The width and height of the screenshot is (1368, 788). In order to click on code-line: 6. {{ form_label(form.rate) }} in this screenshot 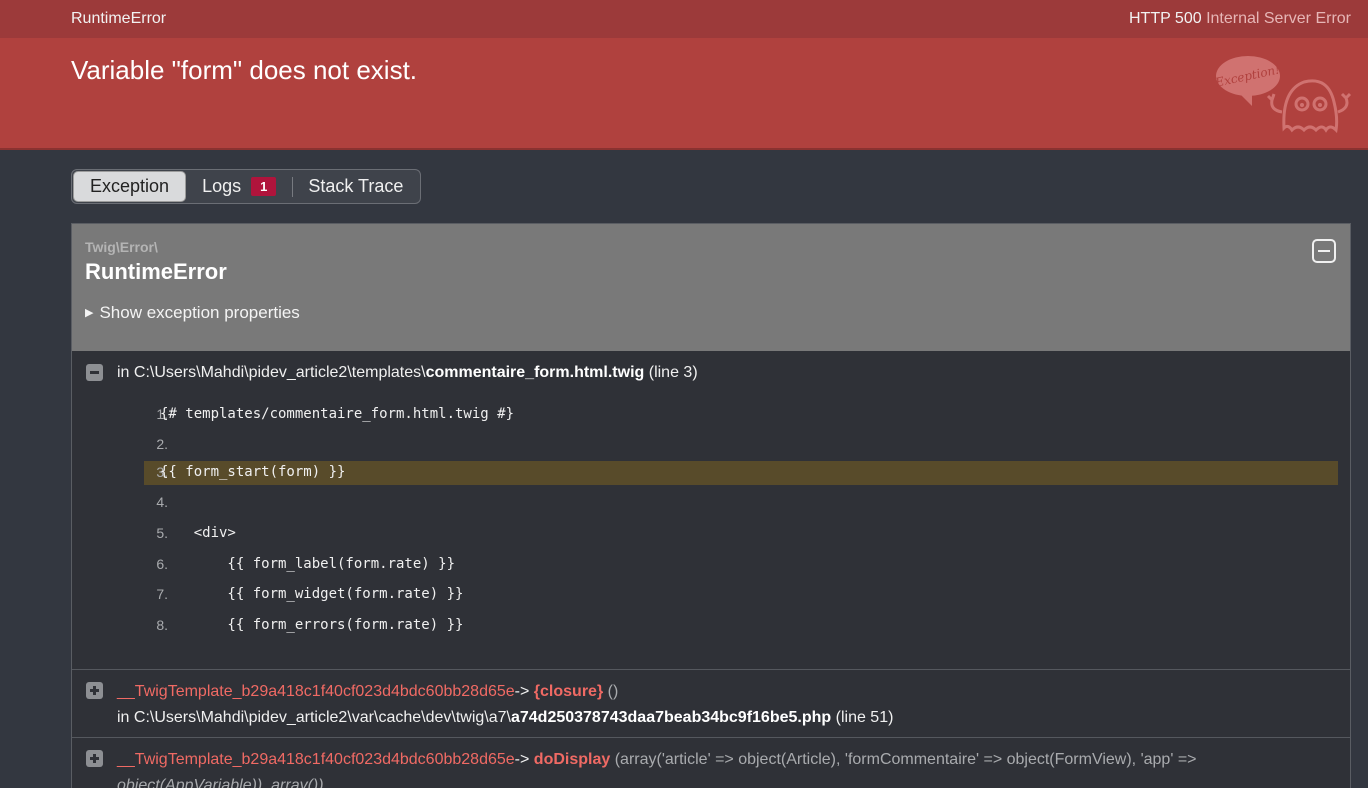, I will do `click(743, 565)`.